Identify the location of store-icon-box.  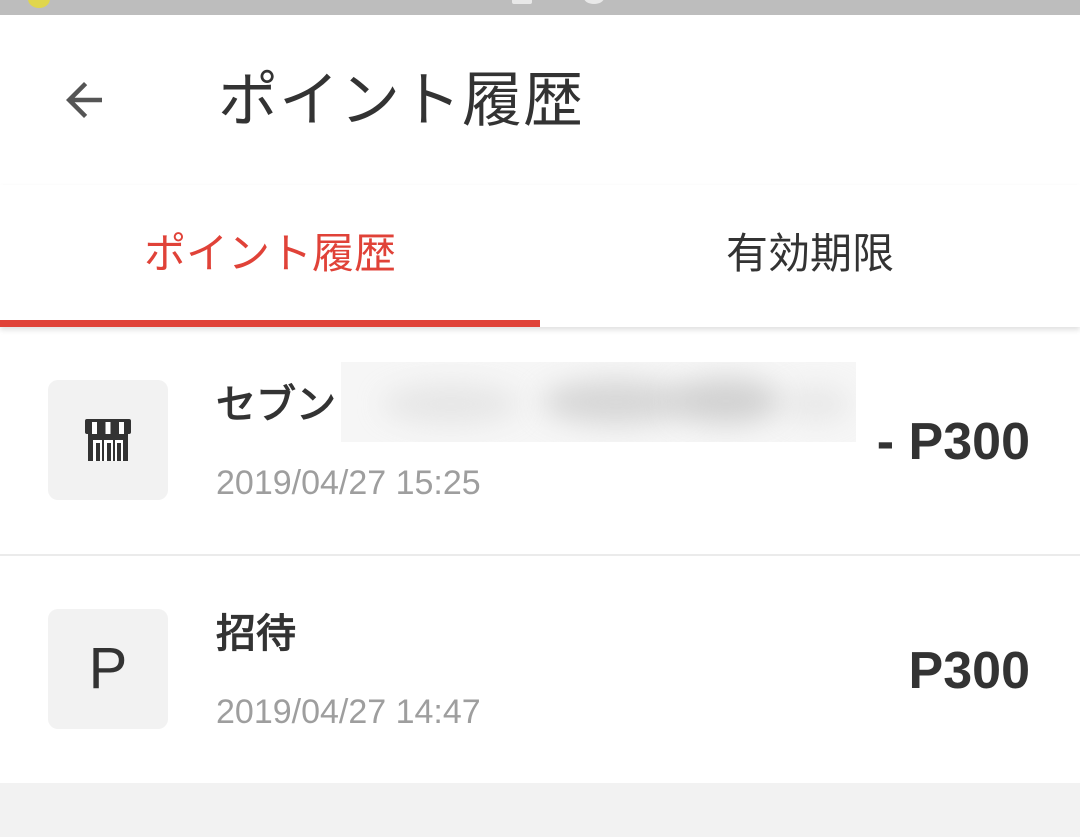
(108, 440).